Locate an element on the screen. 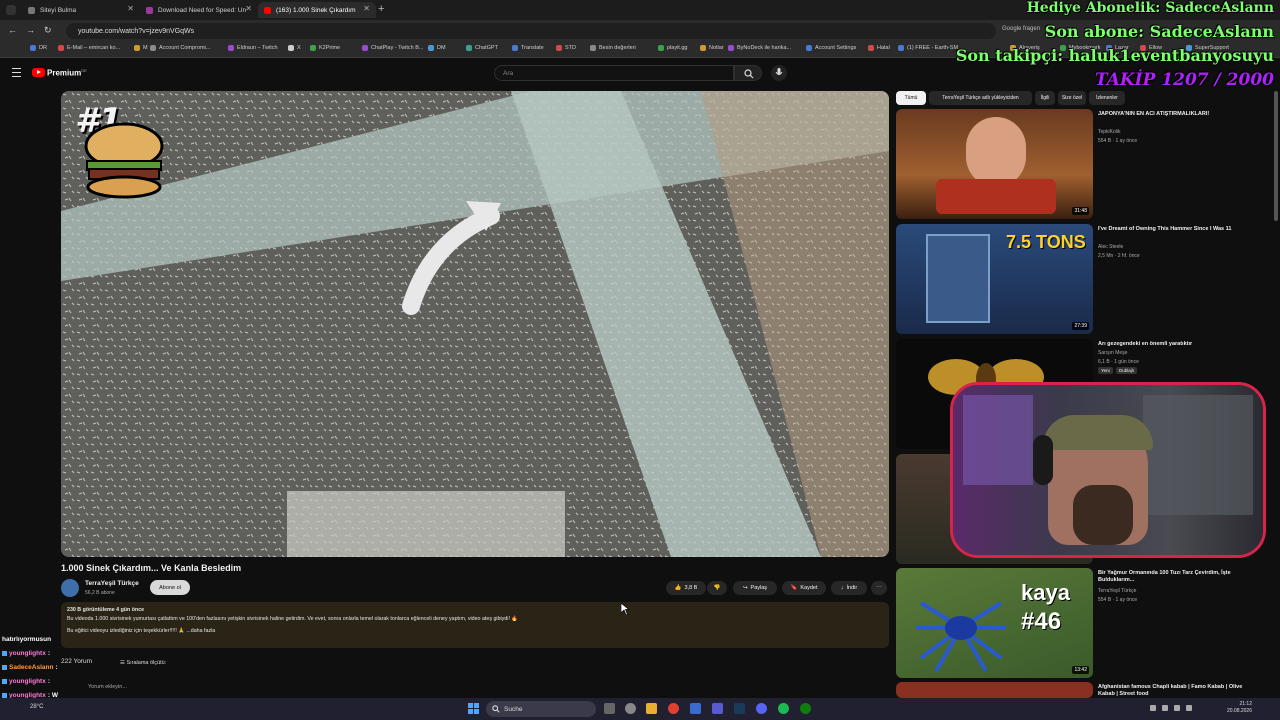 The height and width of the screenshot is (720, 1280). bookmark-item: playit.gg is located at coordinates (673, 48).